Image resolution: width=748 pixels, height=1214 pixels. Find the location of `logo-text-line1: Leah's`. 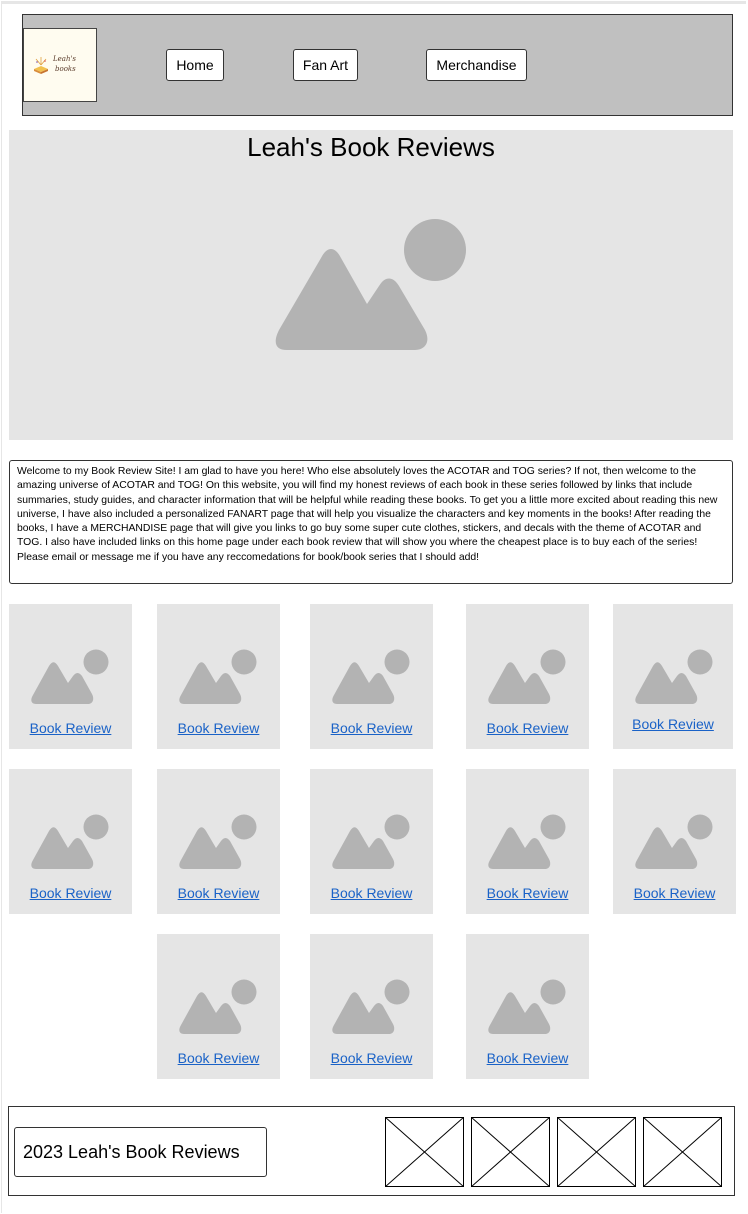

logo-text-line1: Leah's is located at coordinates (64, 59).